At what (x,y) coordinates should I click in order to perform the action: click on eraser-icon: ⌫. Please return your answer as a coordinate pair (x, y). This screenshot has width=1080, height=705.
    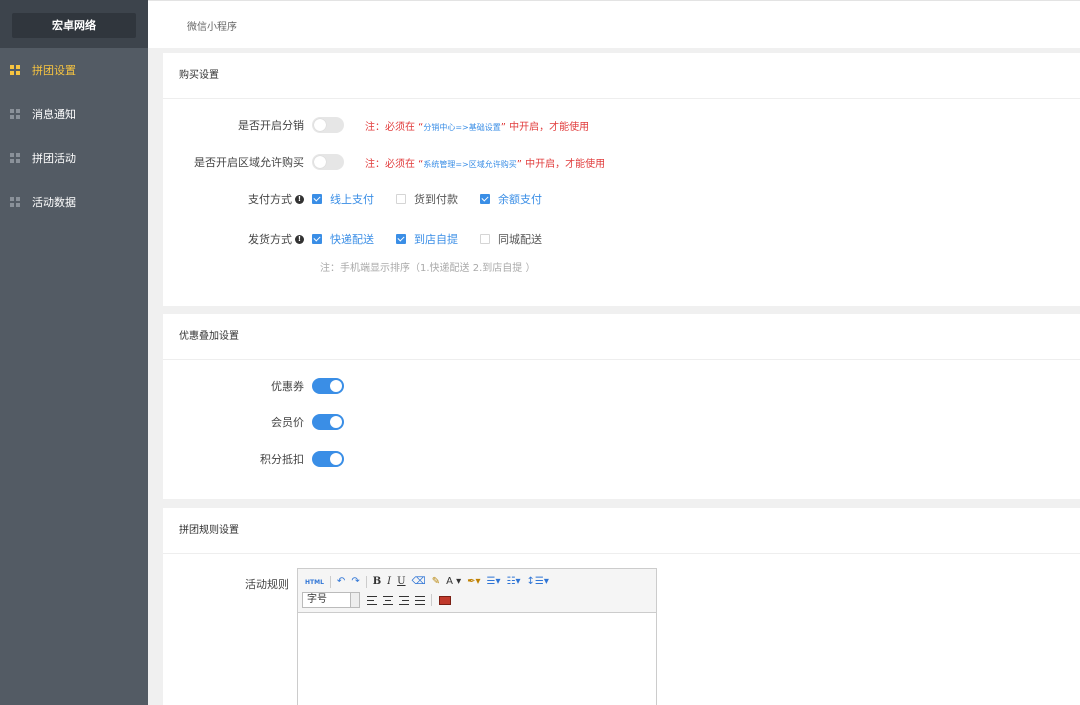
    Looking at the image, I should click on (419, 582).